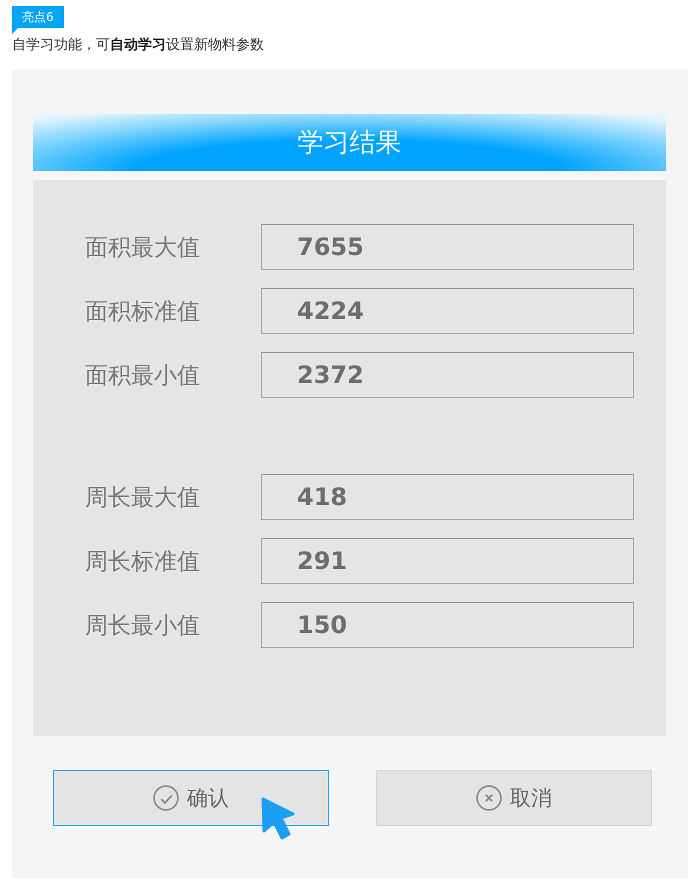  What do you see at coordinates (278, 819) in the screenshot?
I see `cursor-icon` at bounding box center [278, 819].